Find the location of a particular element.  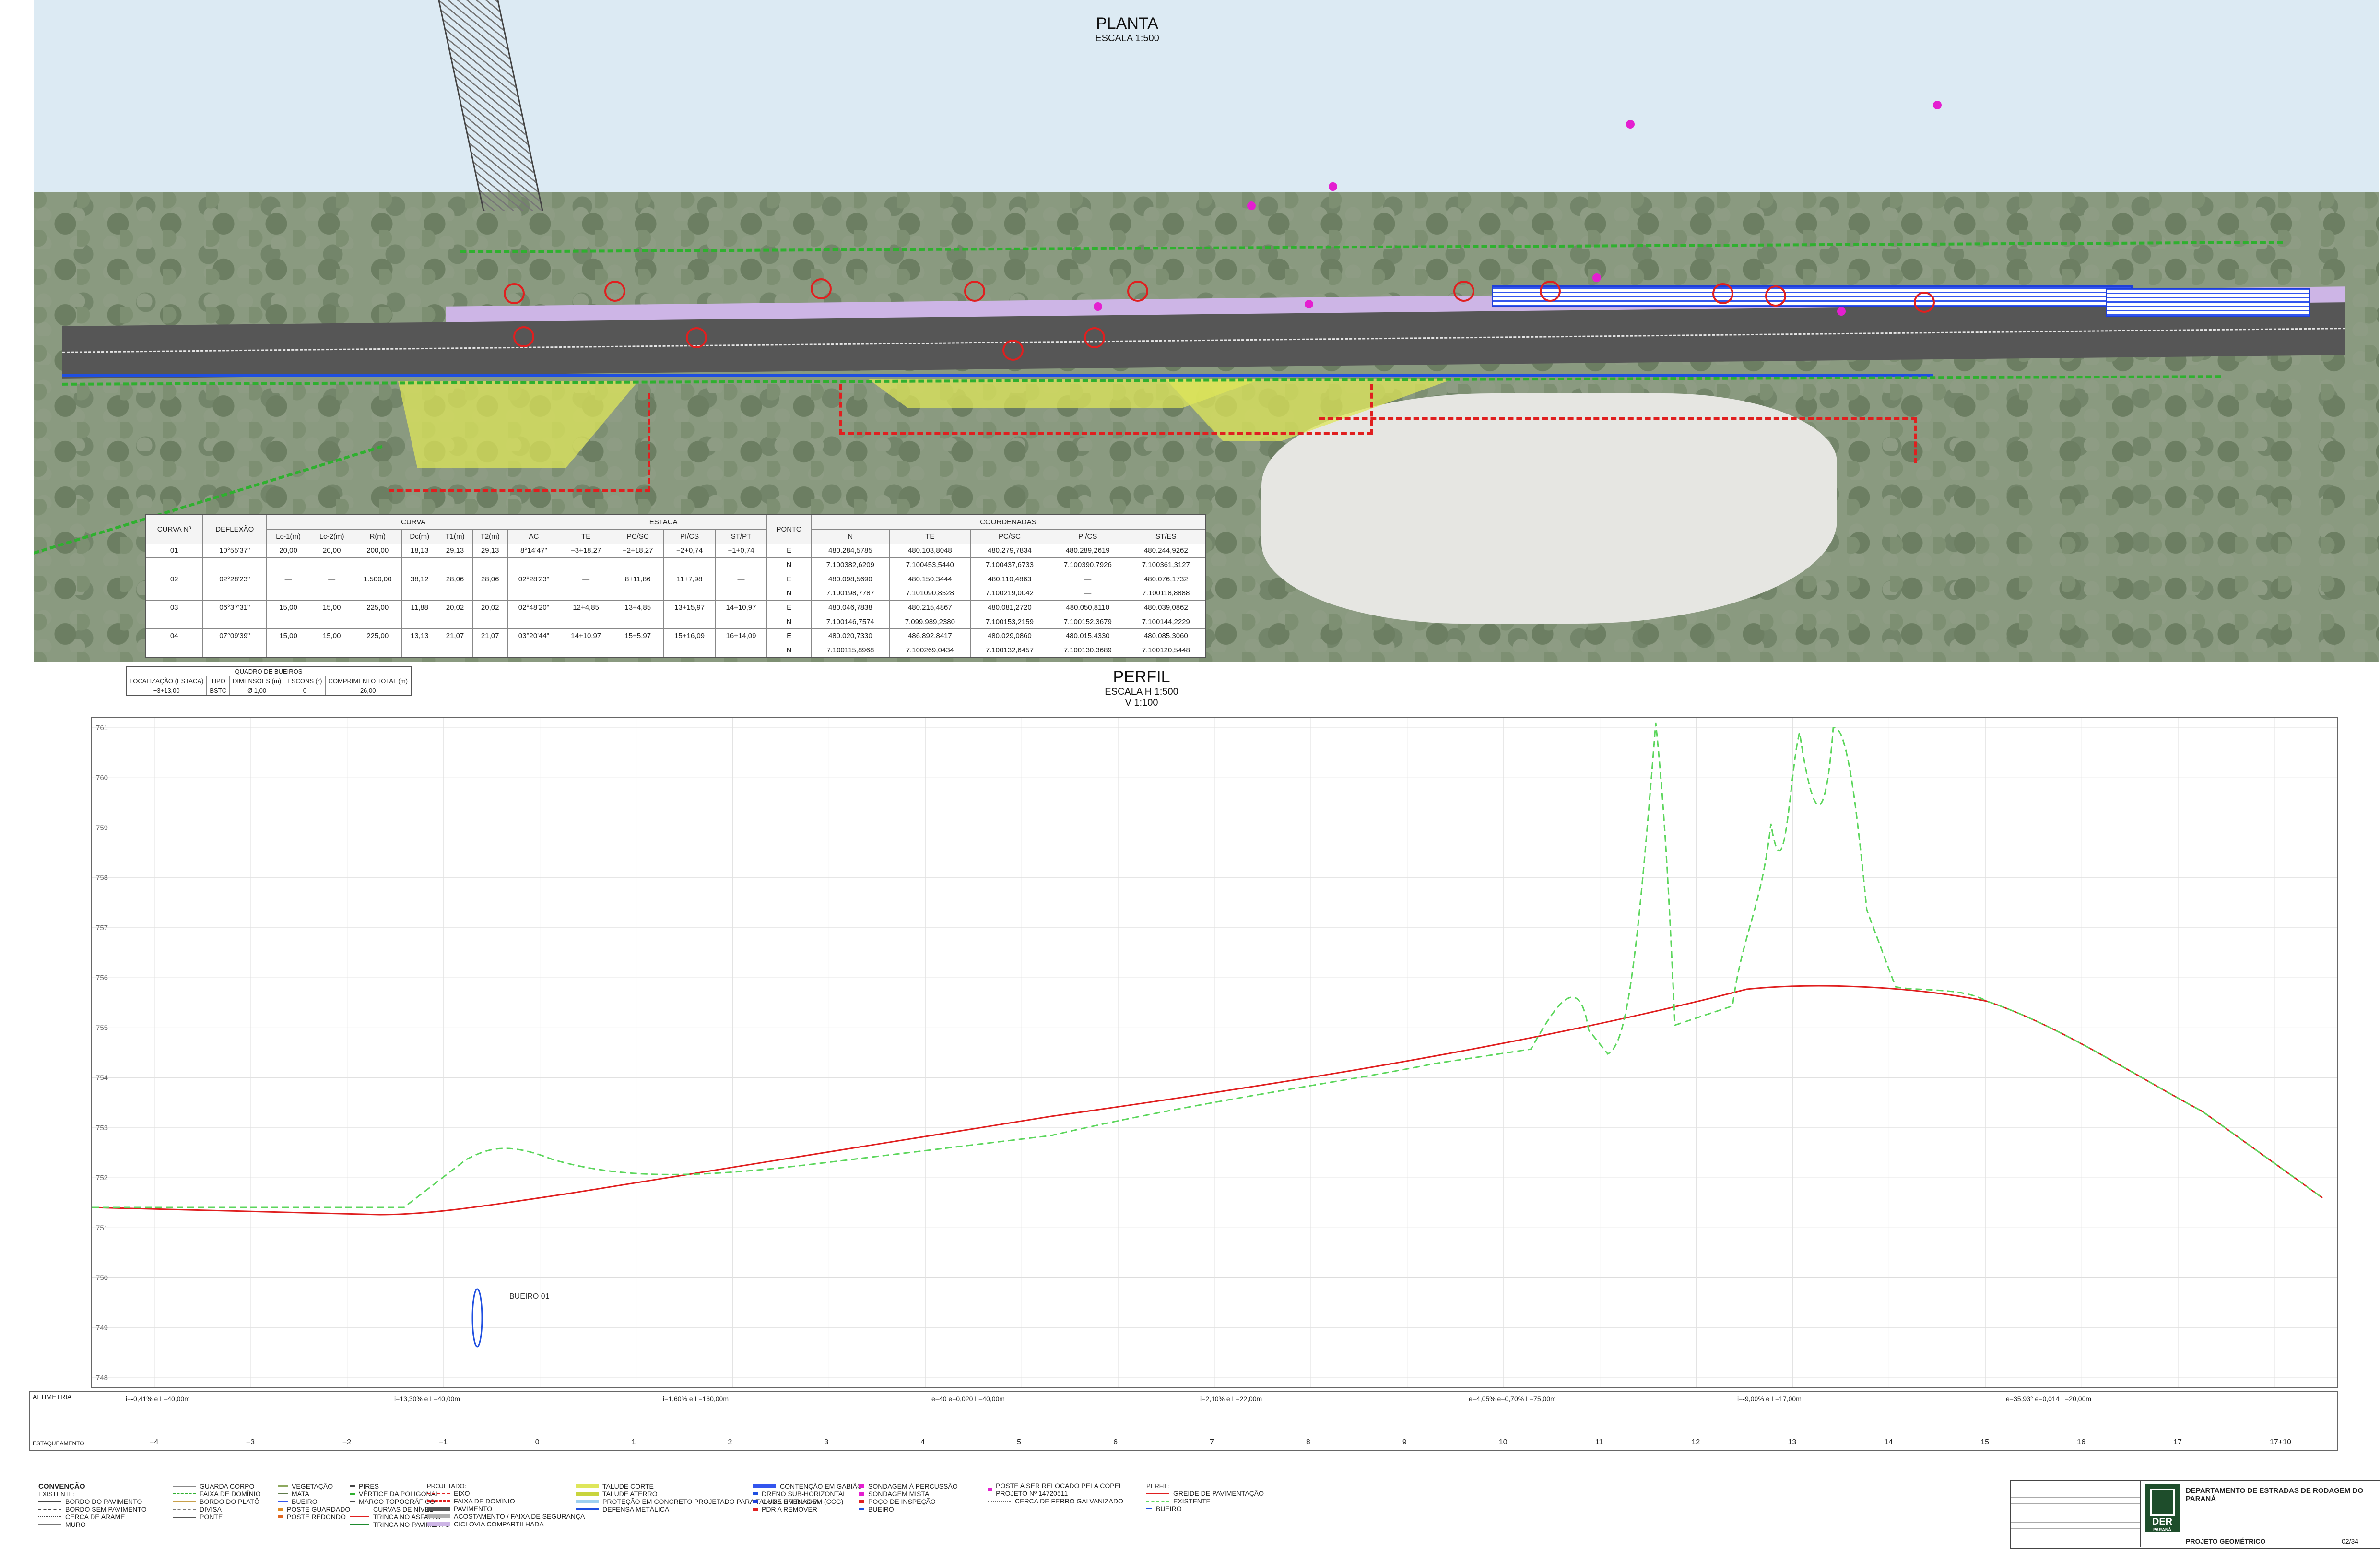

legend-label: VEGETAÇÃO is located at coordinates (312, 1486).